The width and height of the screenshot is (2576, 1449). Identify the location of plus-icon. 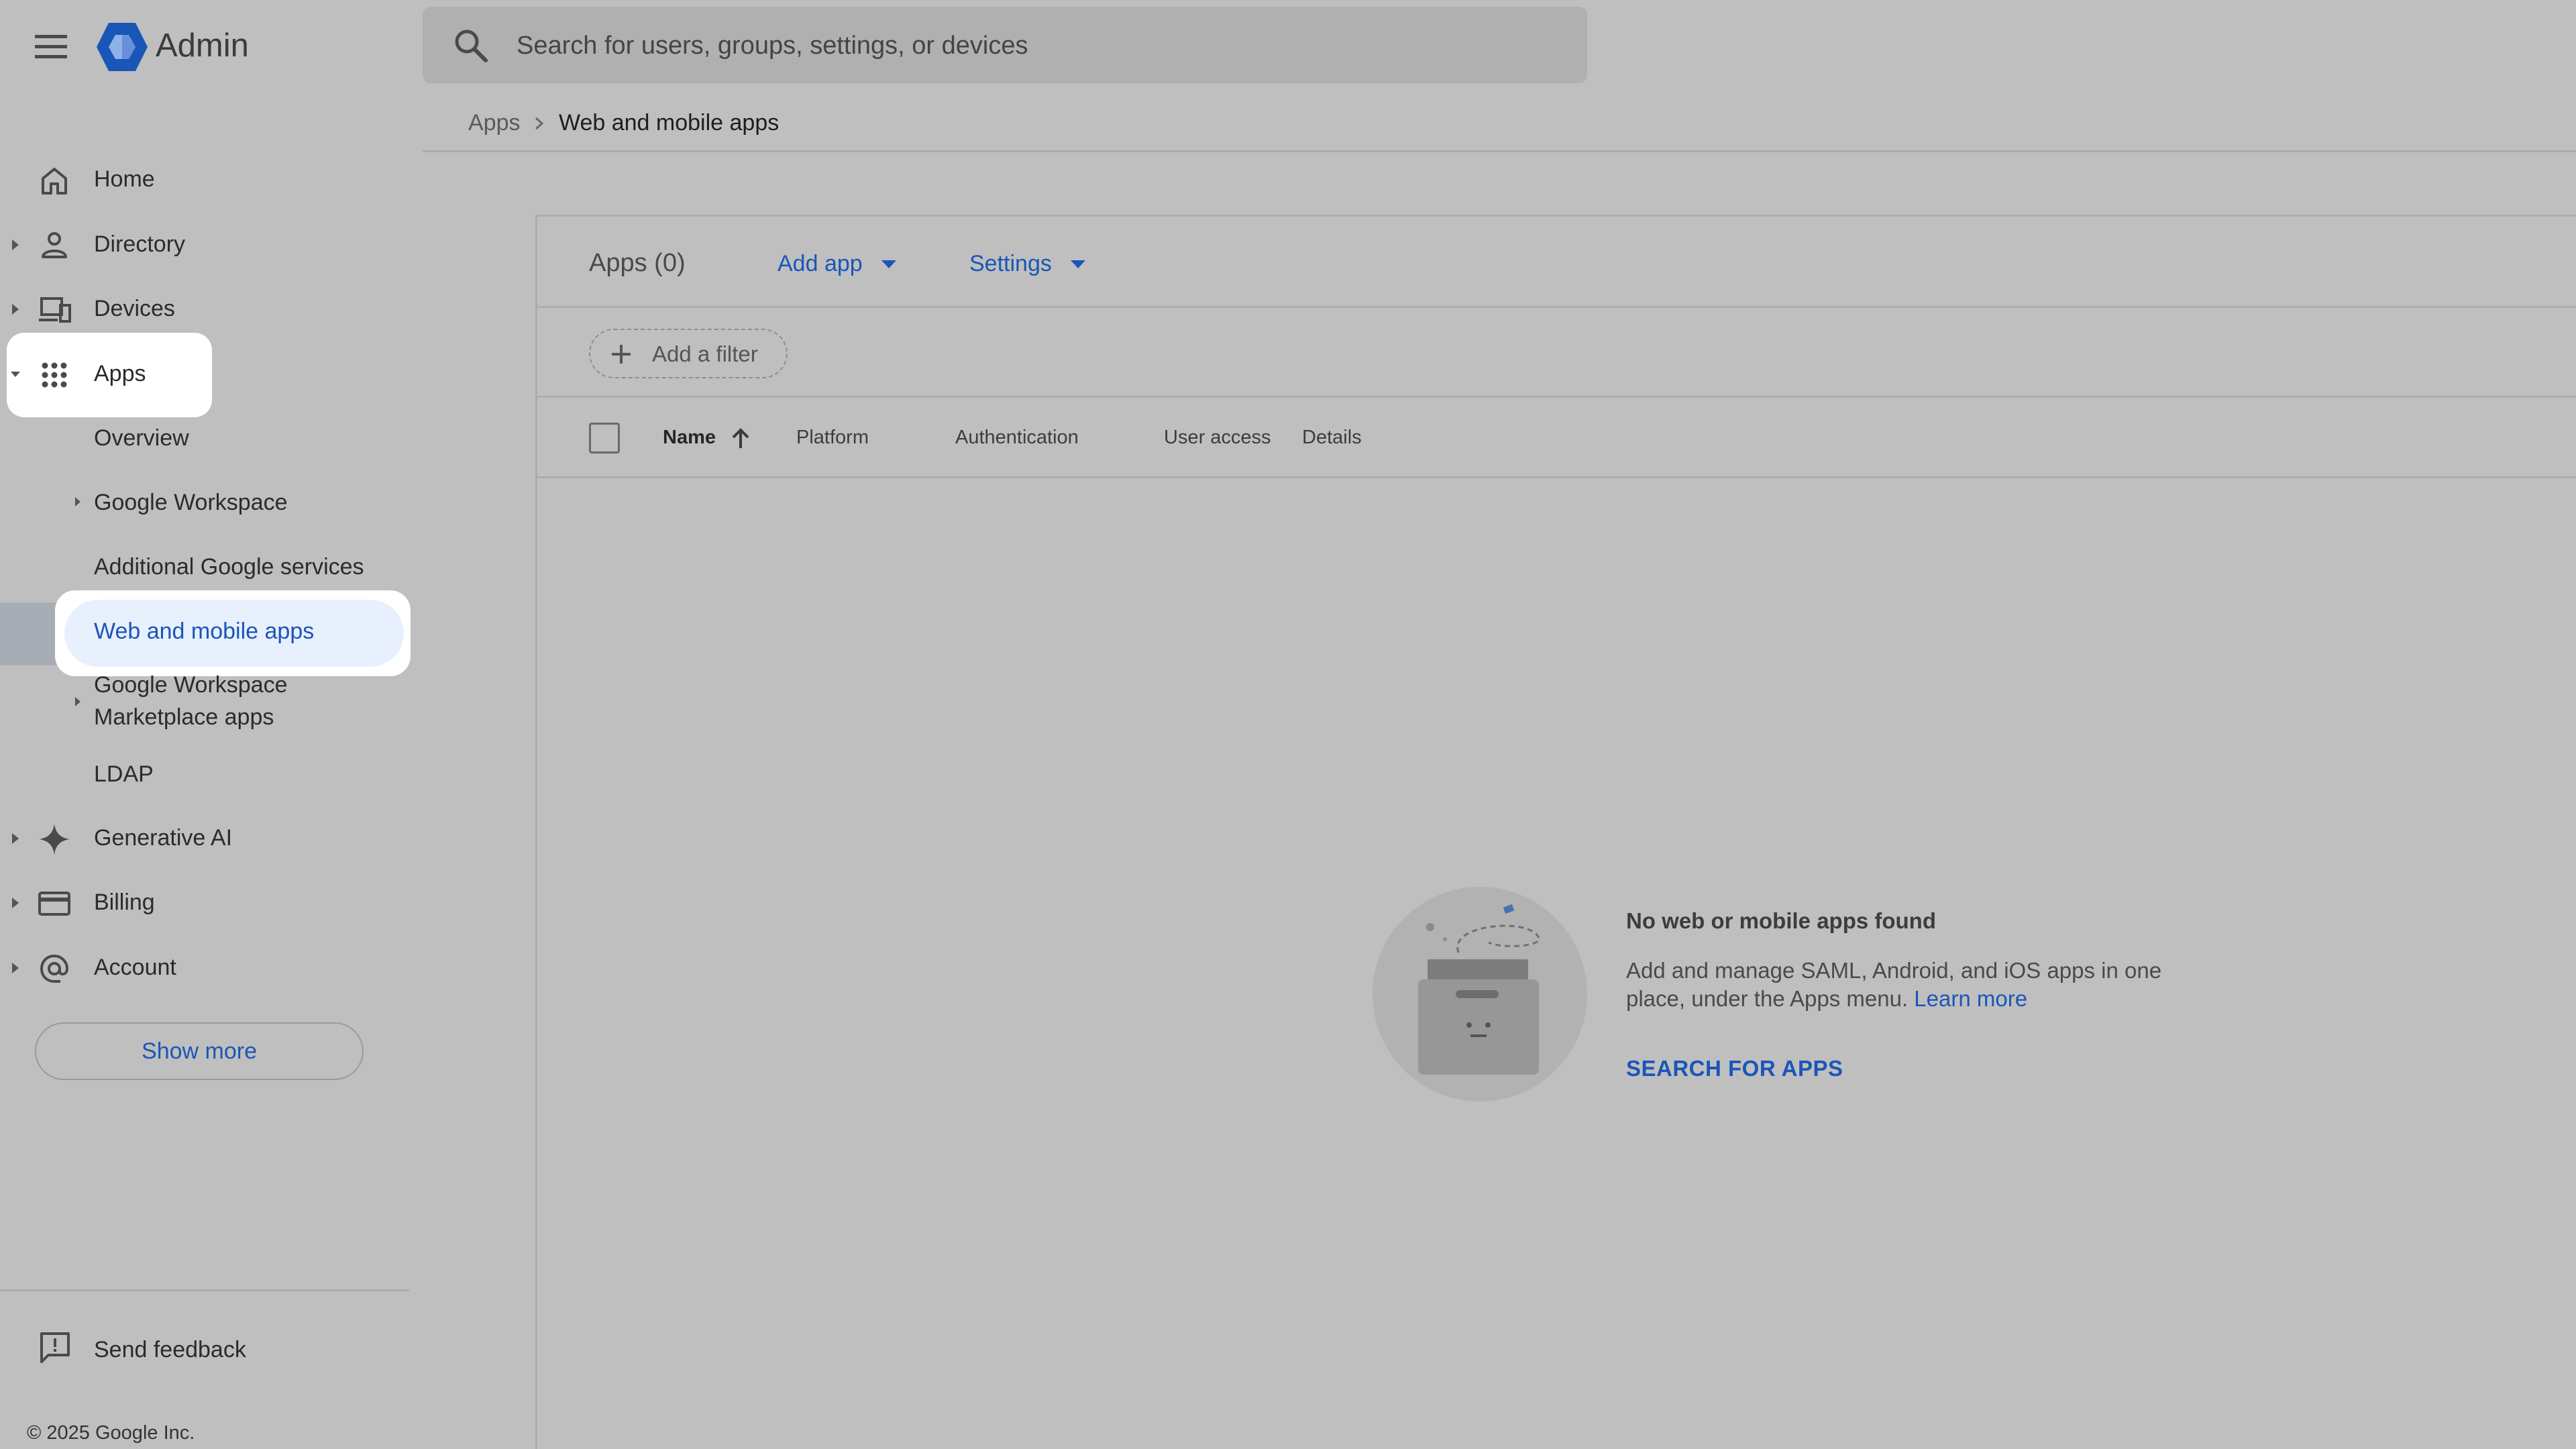
(621, 354).